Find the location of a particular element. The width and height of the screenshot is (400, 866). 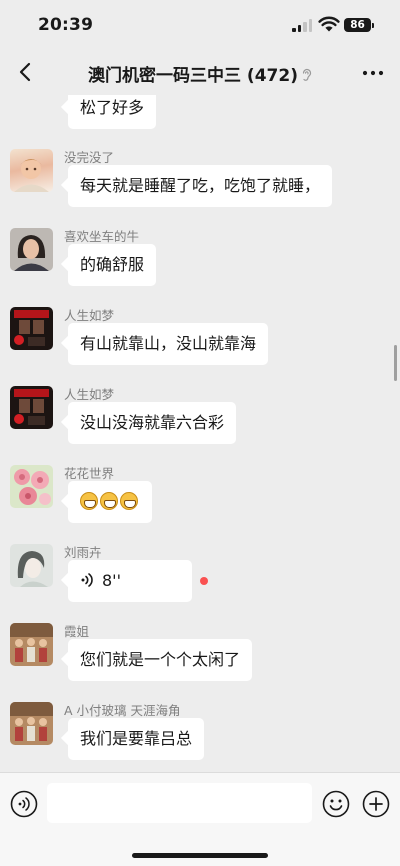

message-bubble: 您们就是一个个太闲了 is located at coordinates (160, 660).